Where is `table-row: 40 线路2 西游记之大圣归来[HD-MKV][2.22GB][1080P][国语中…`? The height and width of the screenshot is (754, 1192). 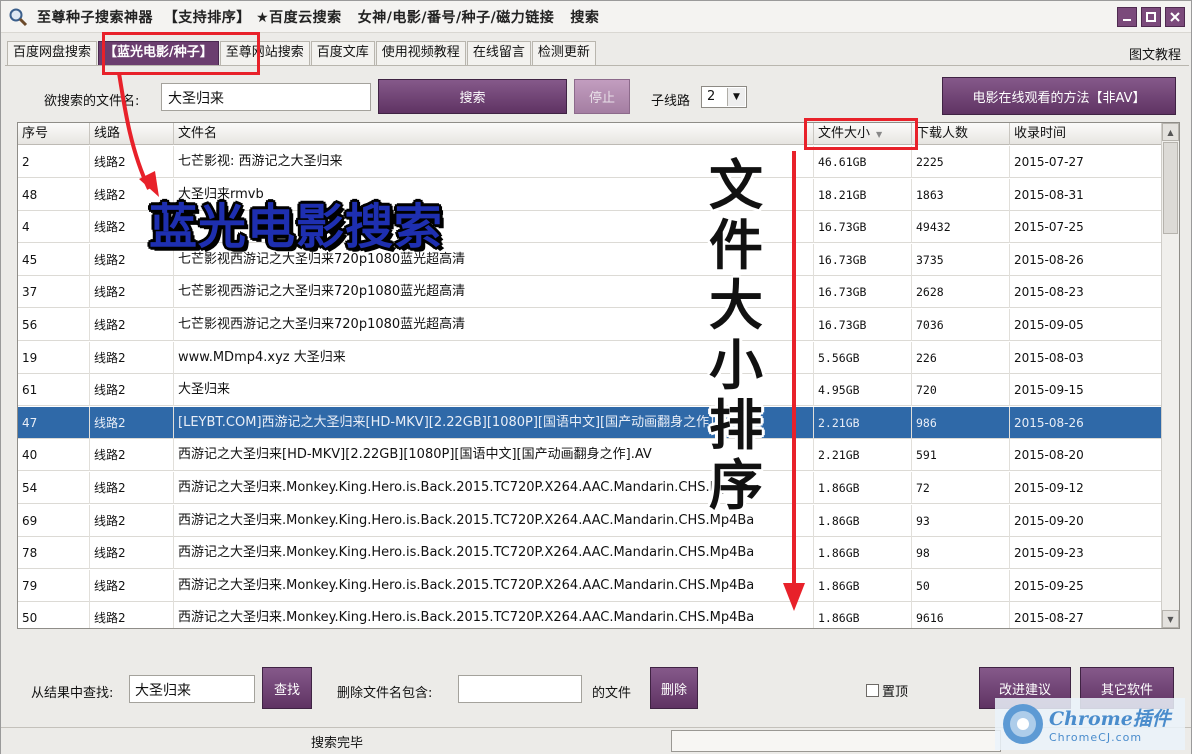
table-row: 40 线路2 西游记之大圣归来[HD-MKV][2.22GB][1080P][国语中… is located at coordinates (589, 455).